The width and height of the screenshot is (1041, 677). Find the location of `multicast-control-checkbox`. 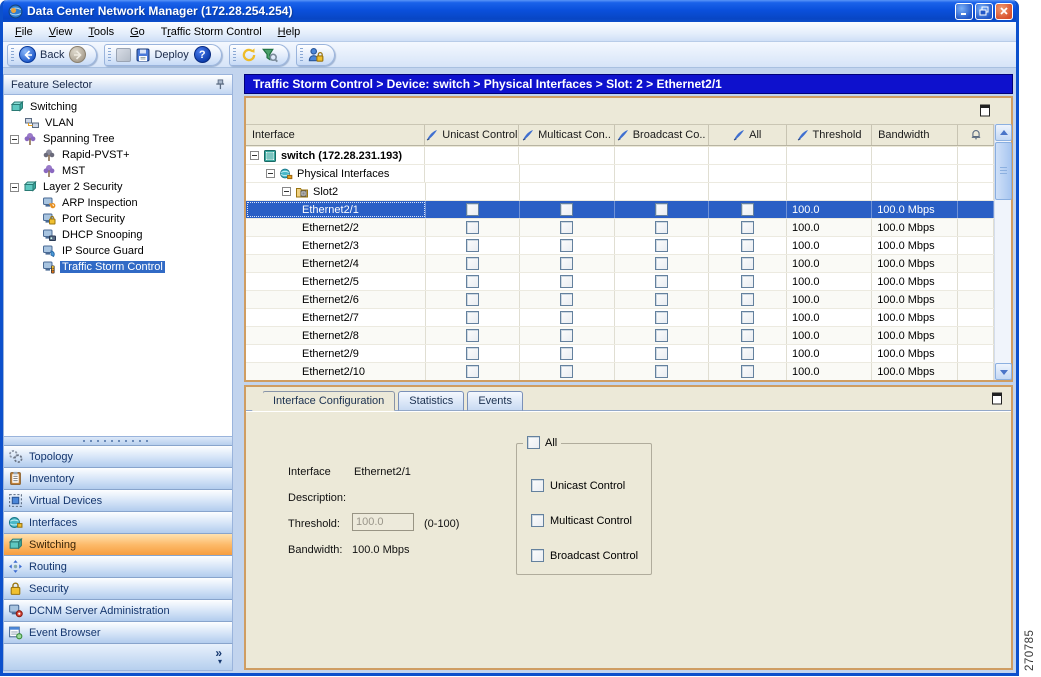

multicast-control-checkbox is located at coordinates (537, 520).